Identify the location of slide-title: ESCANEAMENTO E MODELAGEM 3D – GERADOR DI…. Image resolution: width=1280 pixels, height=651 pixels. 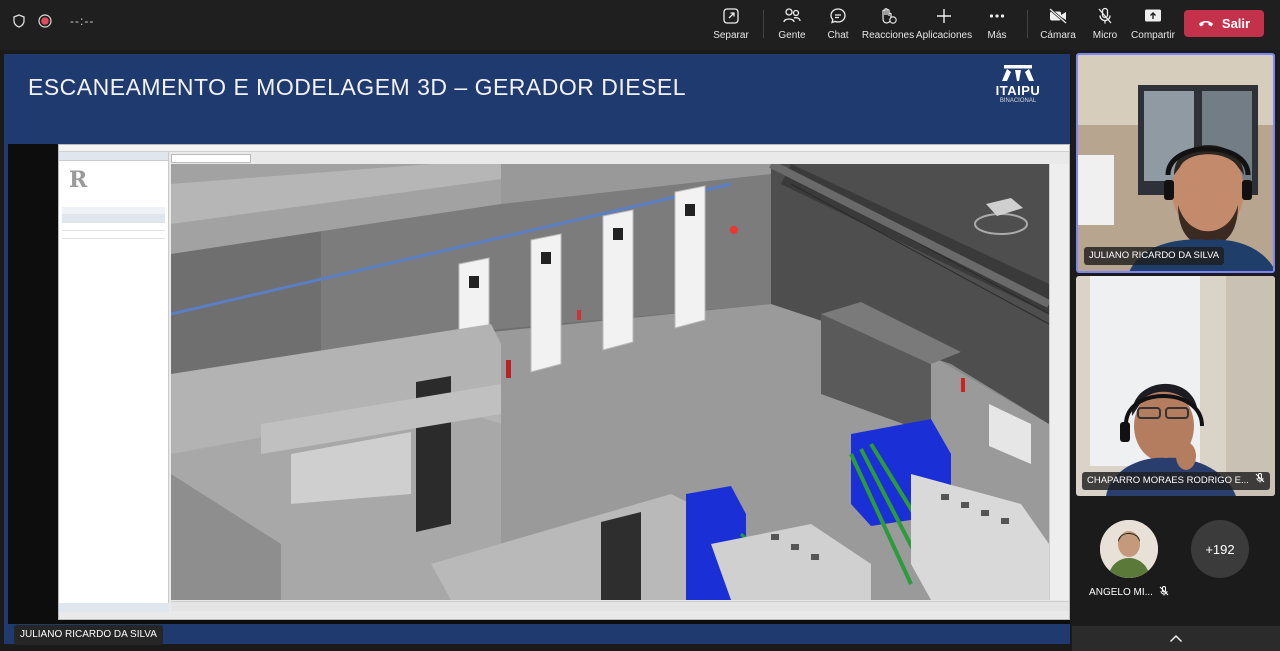
(357, 87).